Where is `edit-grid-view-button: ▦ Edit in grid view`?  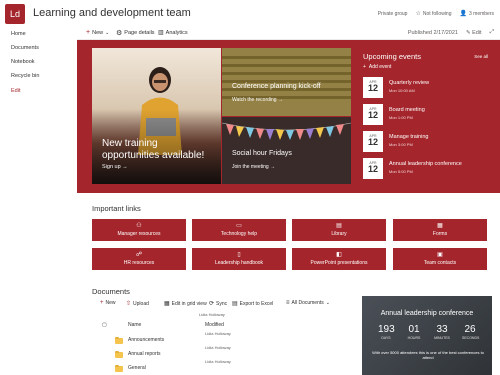 edit-grid-view-button: ▦ Edit in grid view is located at coordinates (185, 304).